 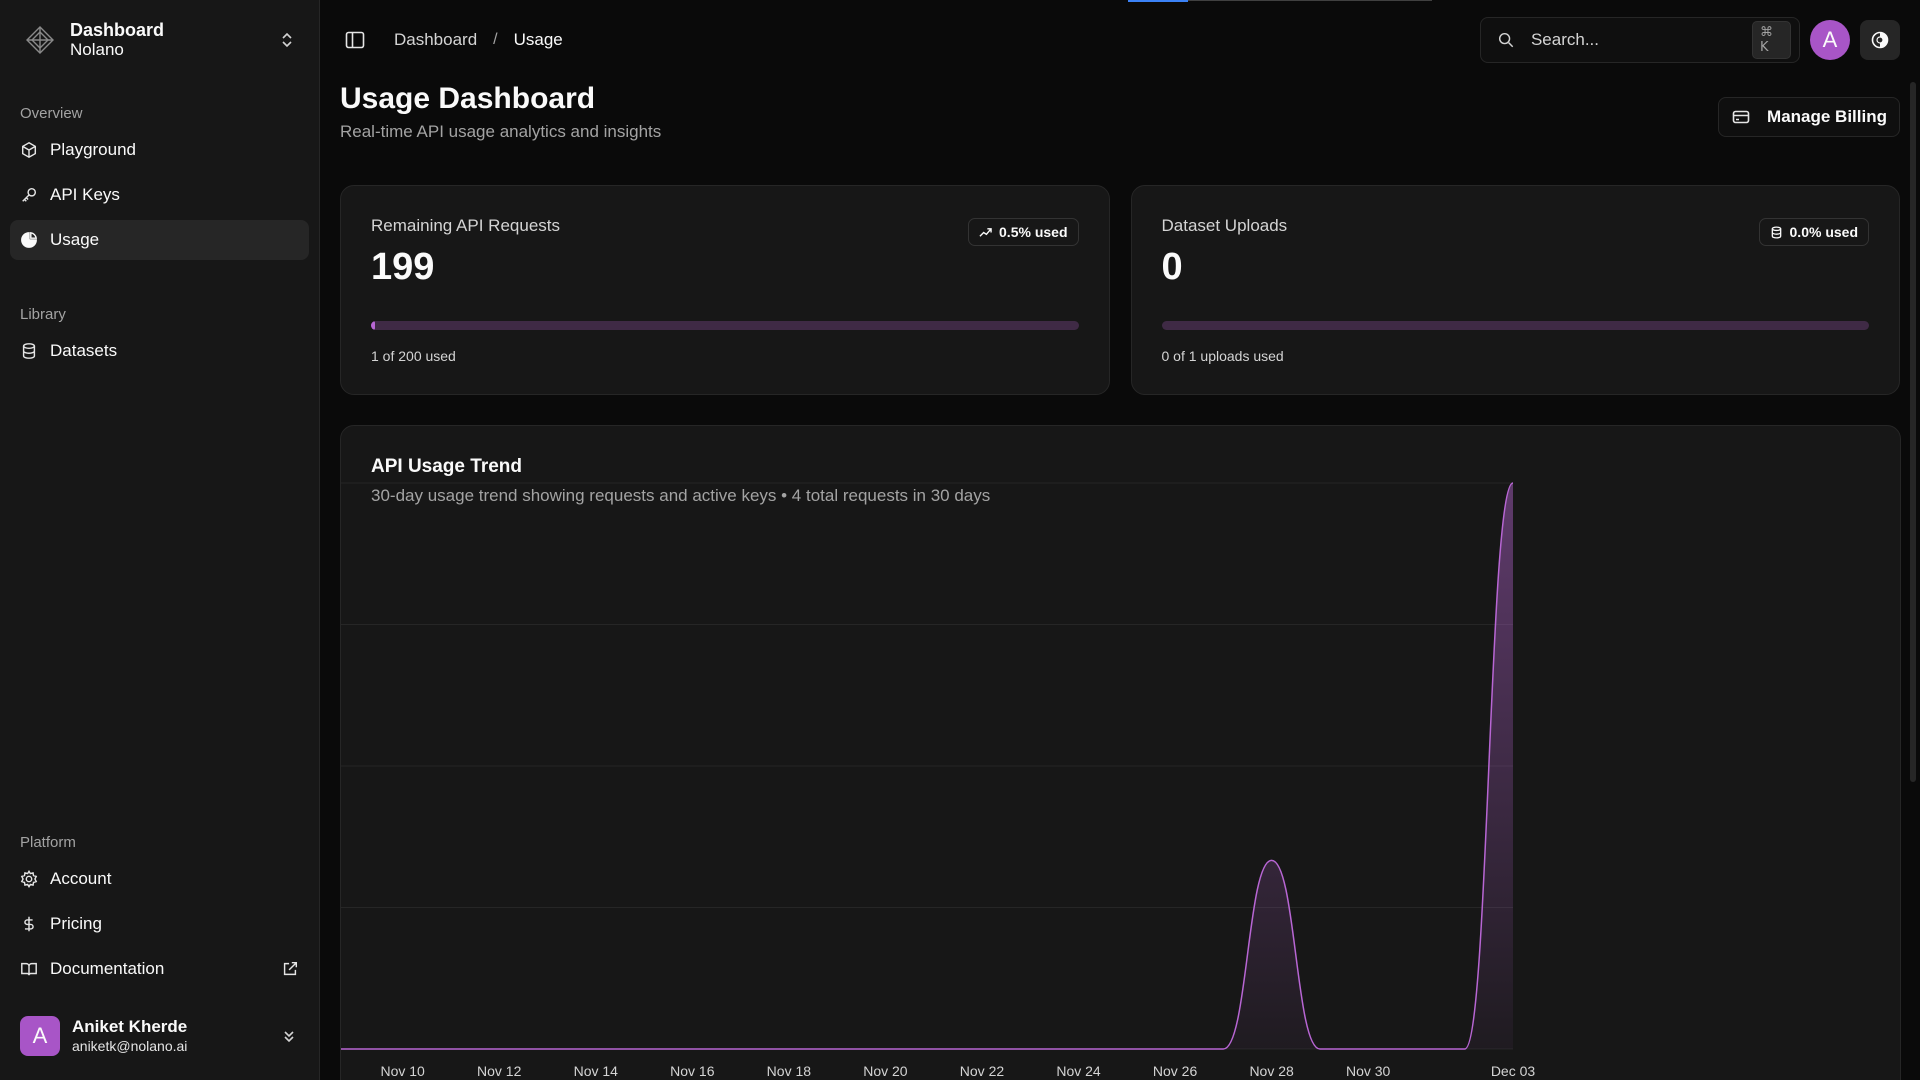 I want to click on user-avatar-button: A, so click(x=1830, y=40).